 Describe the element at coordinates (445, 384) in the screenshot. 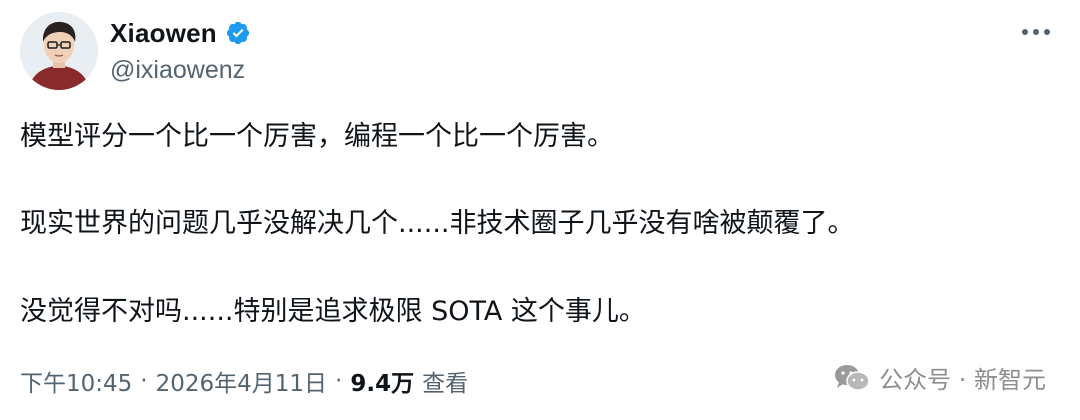

I see `views-label: 查看` at that location.